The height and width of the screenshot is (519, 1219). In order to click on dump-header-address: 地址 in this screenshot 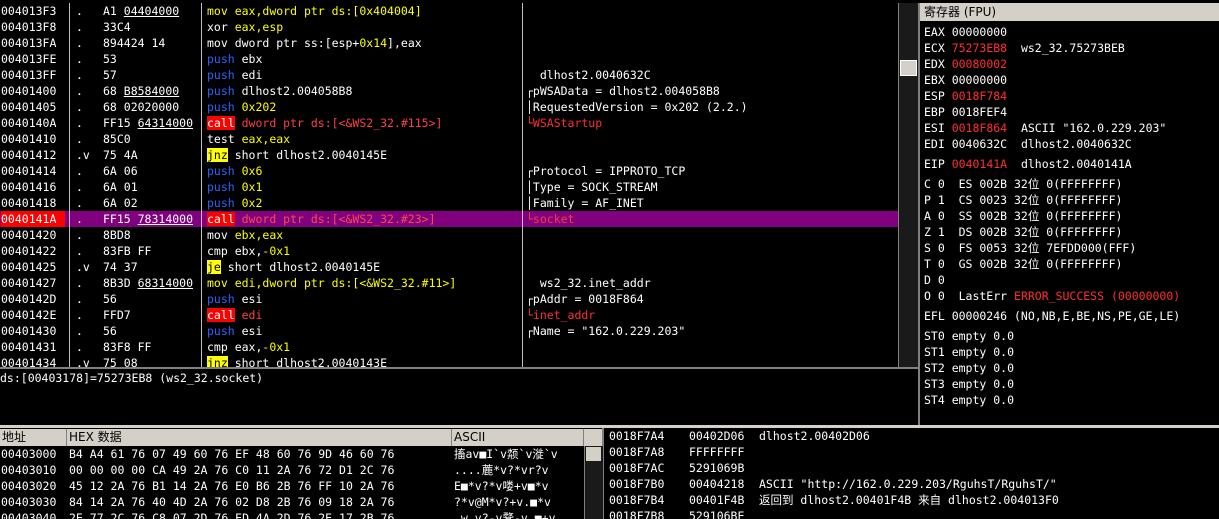, I will do `click(33, 437)`.